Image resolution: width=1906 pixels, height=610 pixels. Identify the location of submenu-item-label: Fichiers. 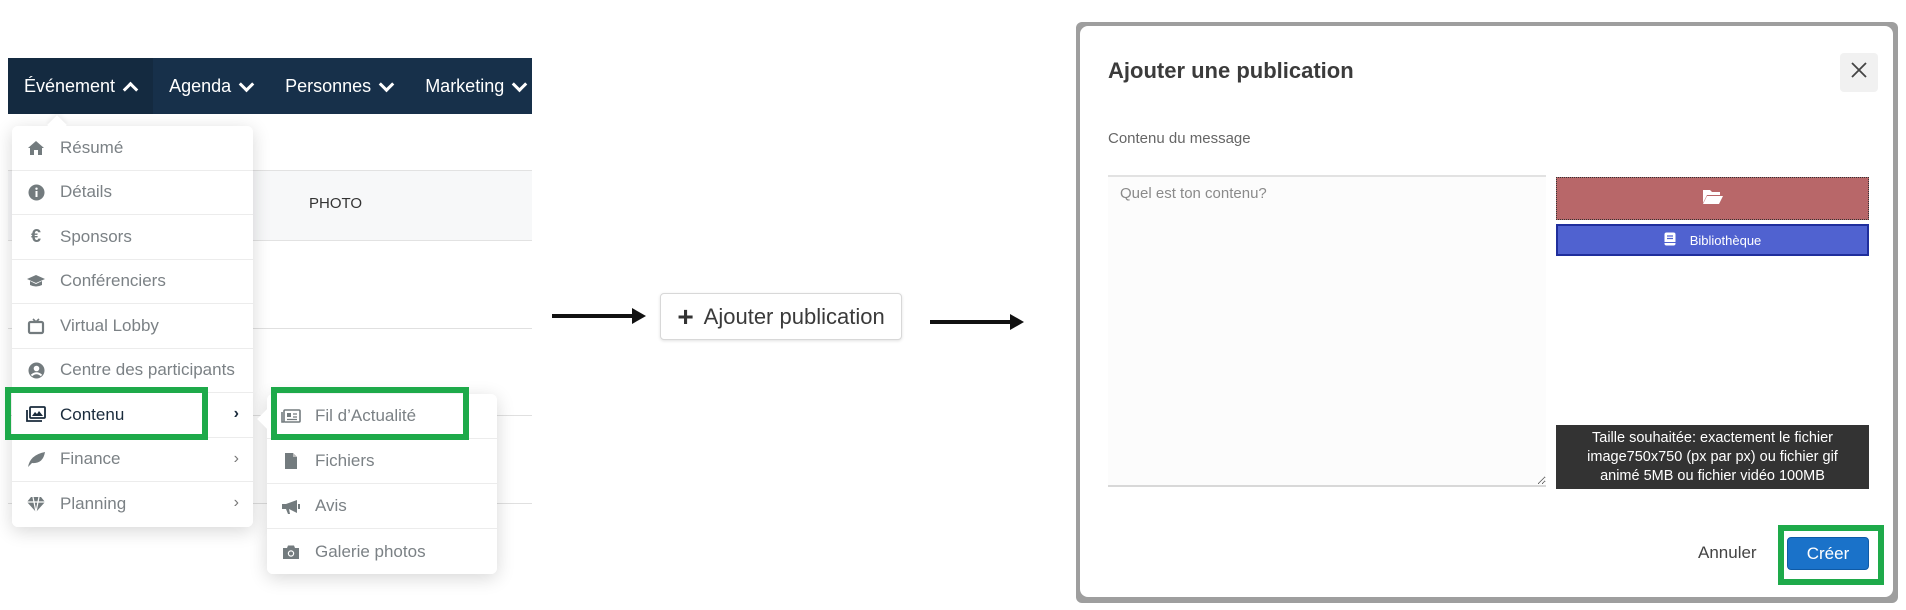
(345, 460).